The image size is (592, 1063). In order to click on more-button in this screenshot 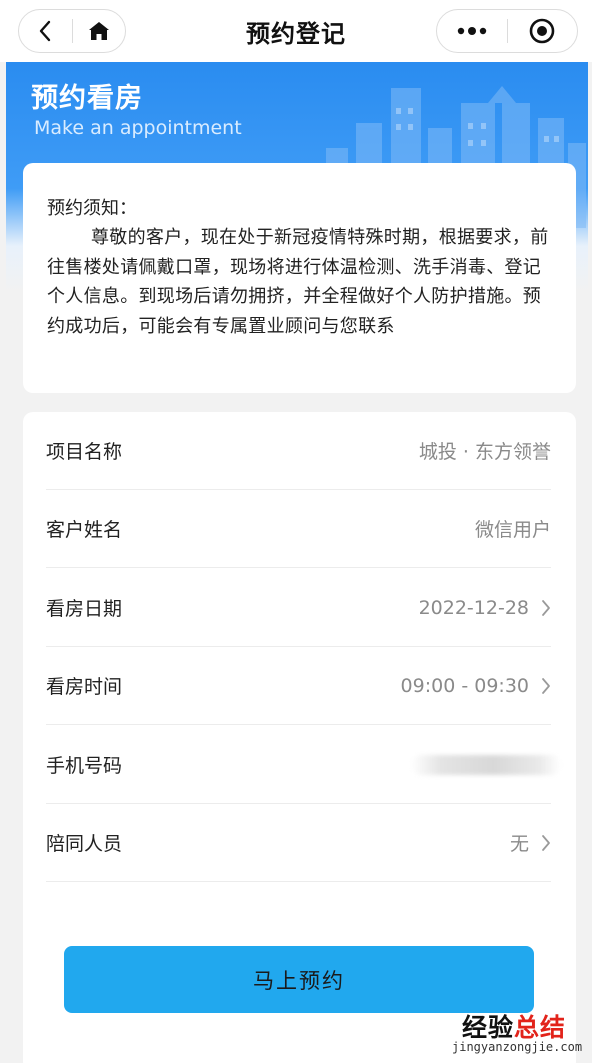, I will do `click(472, 31)`.